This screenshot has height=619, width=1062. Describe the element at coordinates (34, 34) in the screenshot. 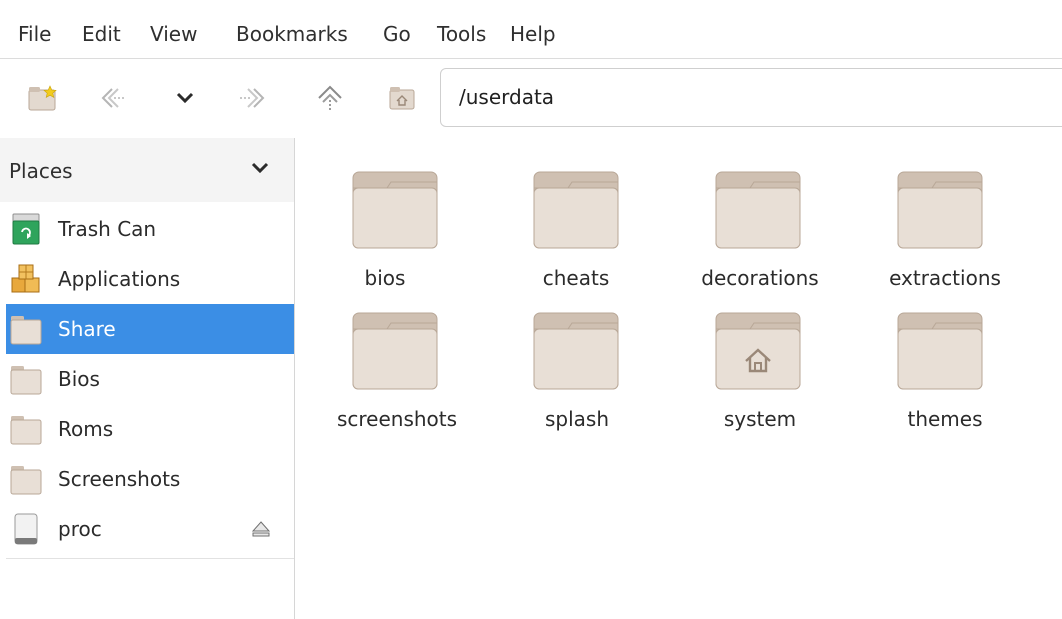

I see `menu-file: File` at that location.